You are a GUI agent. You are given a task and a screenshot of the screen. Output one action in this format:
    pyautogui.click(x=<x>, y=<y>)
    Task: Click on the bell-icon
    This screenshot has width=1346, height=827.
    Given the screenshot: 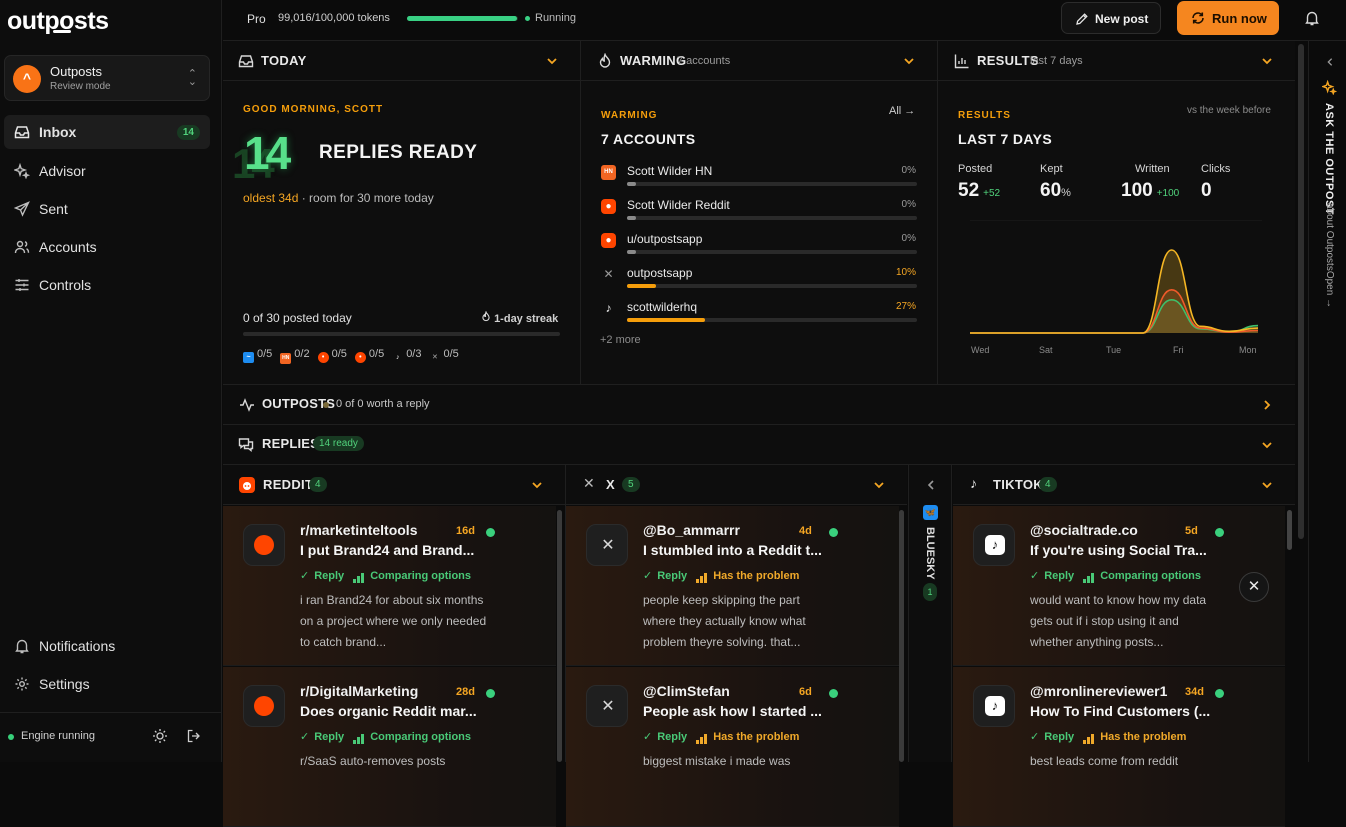 What is the action you would take?
    pyautogui.click(x=1312, y=18)
    